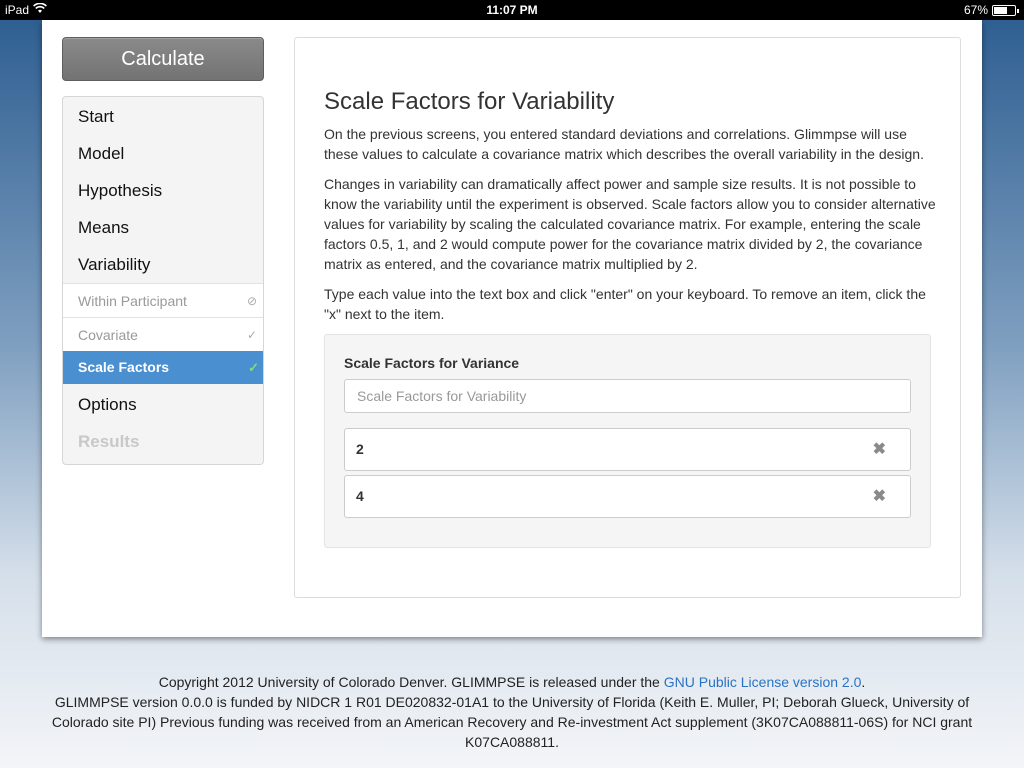 The image size is (1024, 768). I want to click on sidebar-subitem-within-participant: Within Participant ⊘, so click(163, 300).